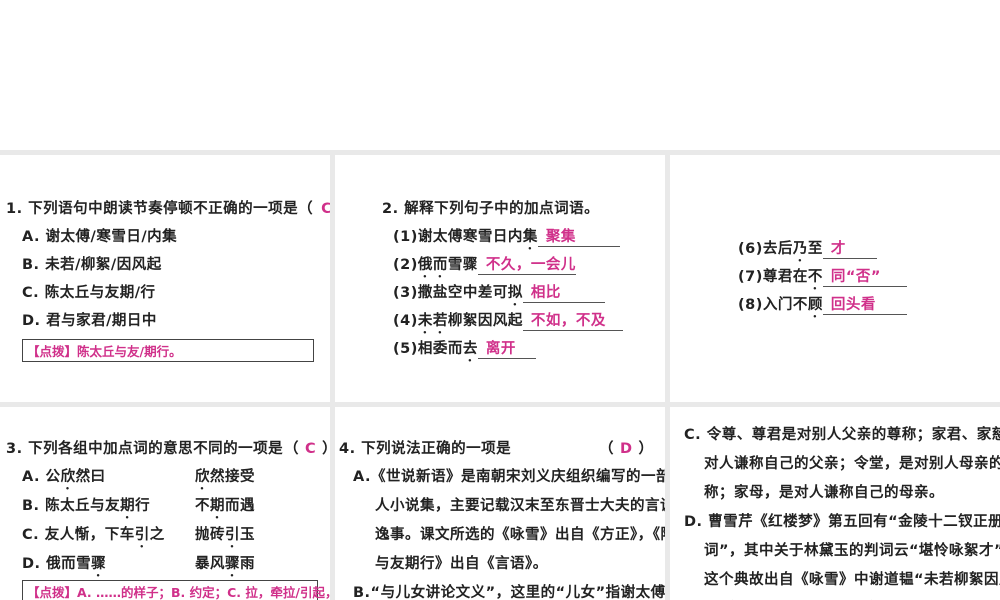 The height and width of the screenshot is (600, 1000). I want to click on answer-letter: D, so click(626, 449).